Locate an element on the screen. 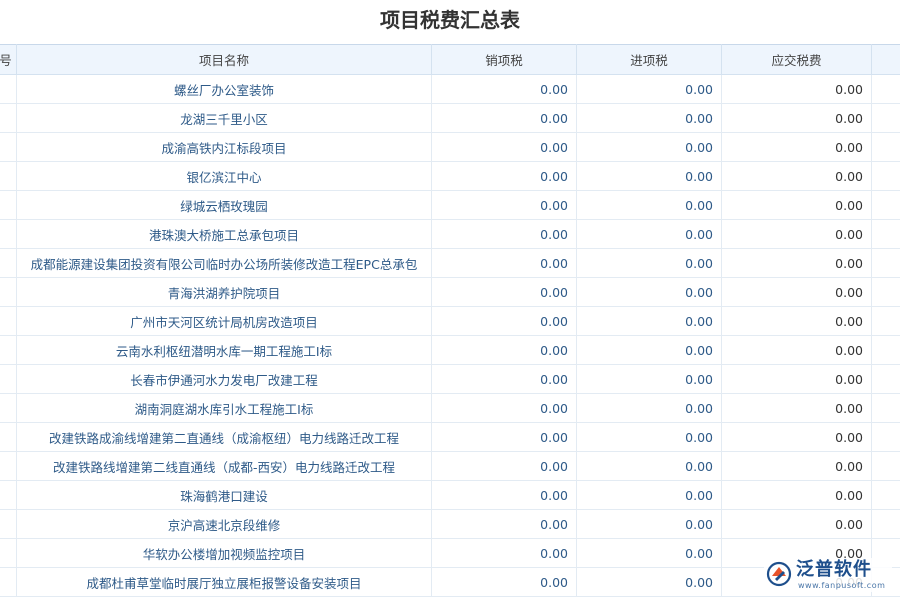  table-row: 改建铁路成渝线增建第二直通线（成渝枢纽）电力线路迁改工程0.000.000.00 is located at coordinates (450, 437).